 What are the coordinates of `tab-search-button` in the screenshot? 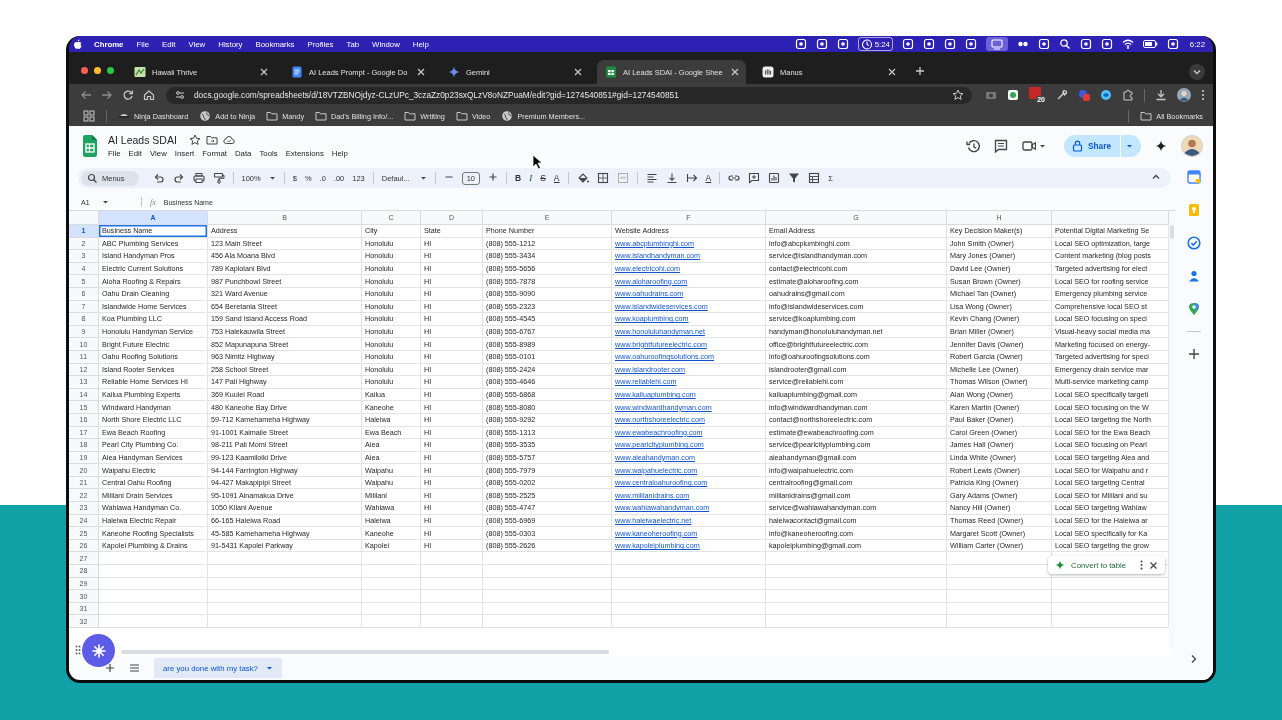 It's located at (1197, 72).